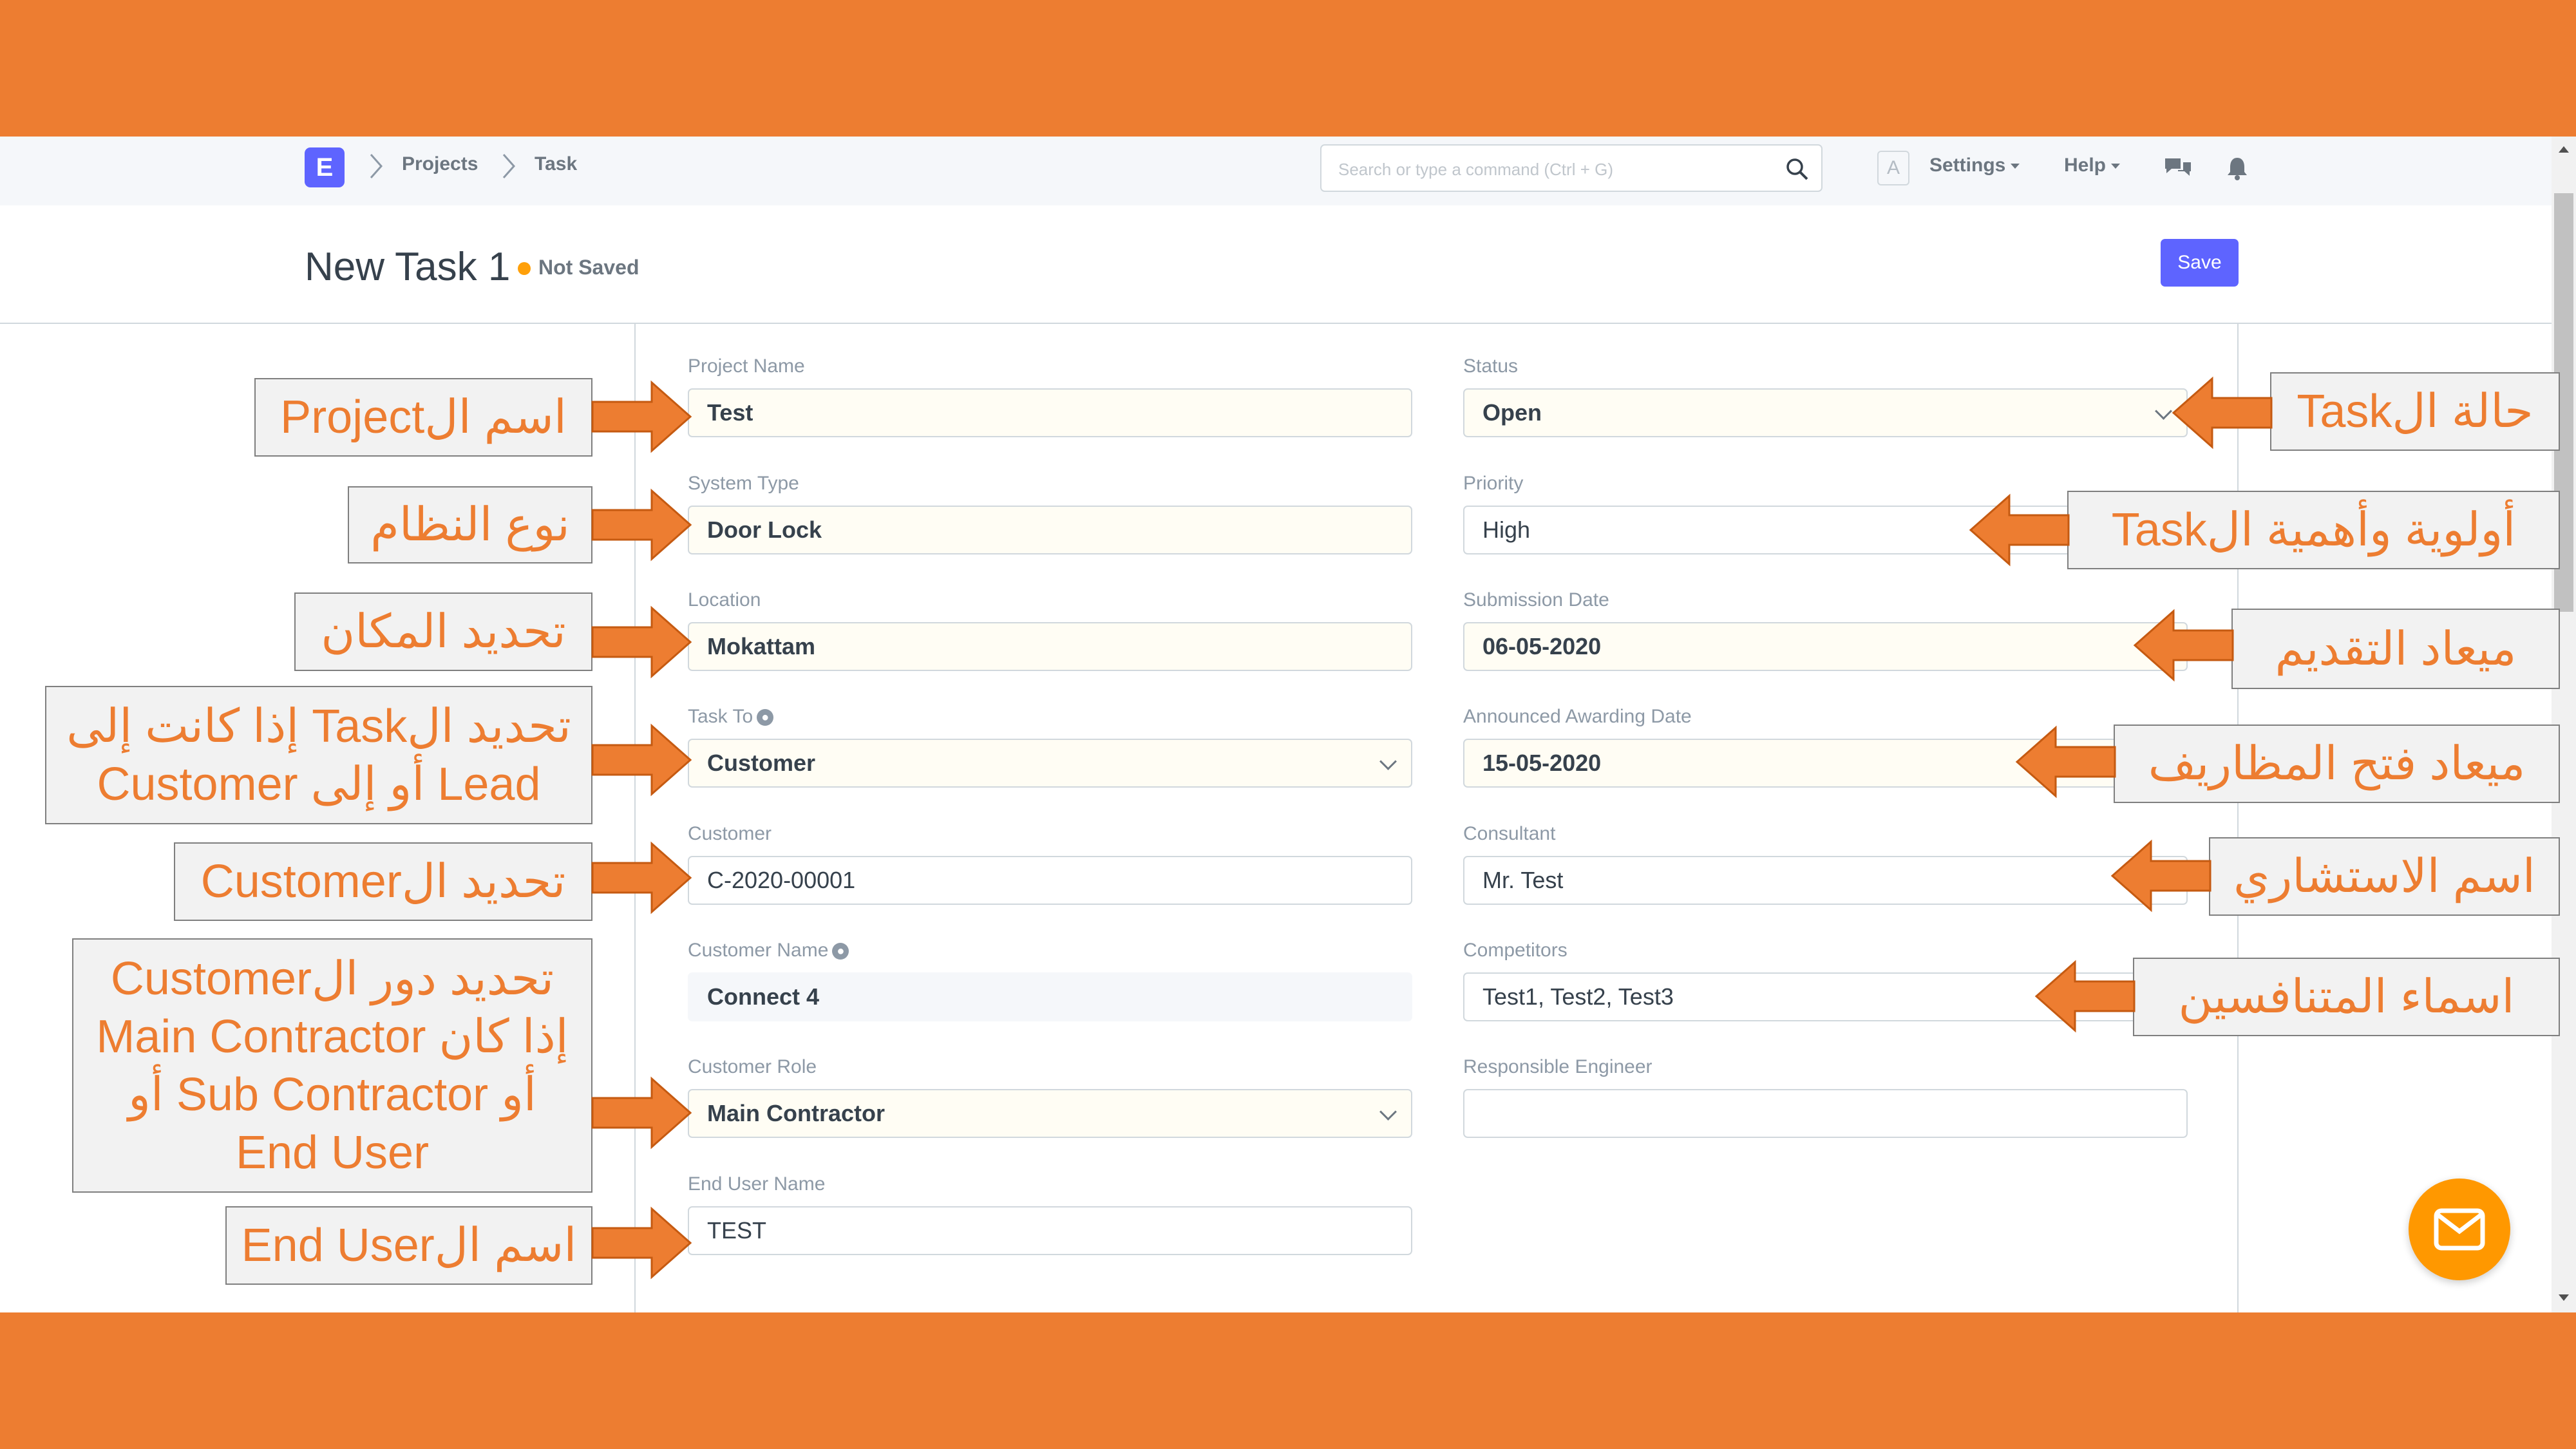 This screenshot has width=2576, height=1449. Describe the element at coordinates (1050, 763) in the screenshot. I see `task-to-select: Customer` at that location.